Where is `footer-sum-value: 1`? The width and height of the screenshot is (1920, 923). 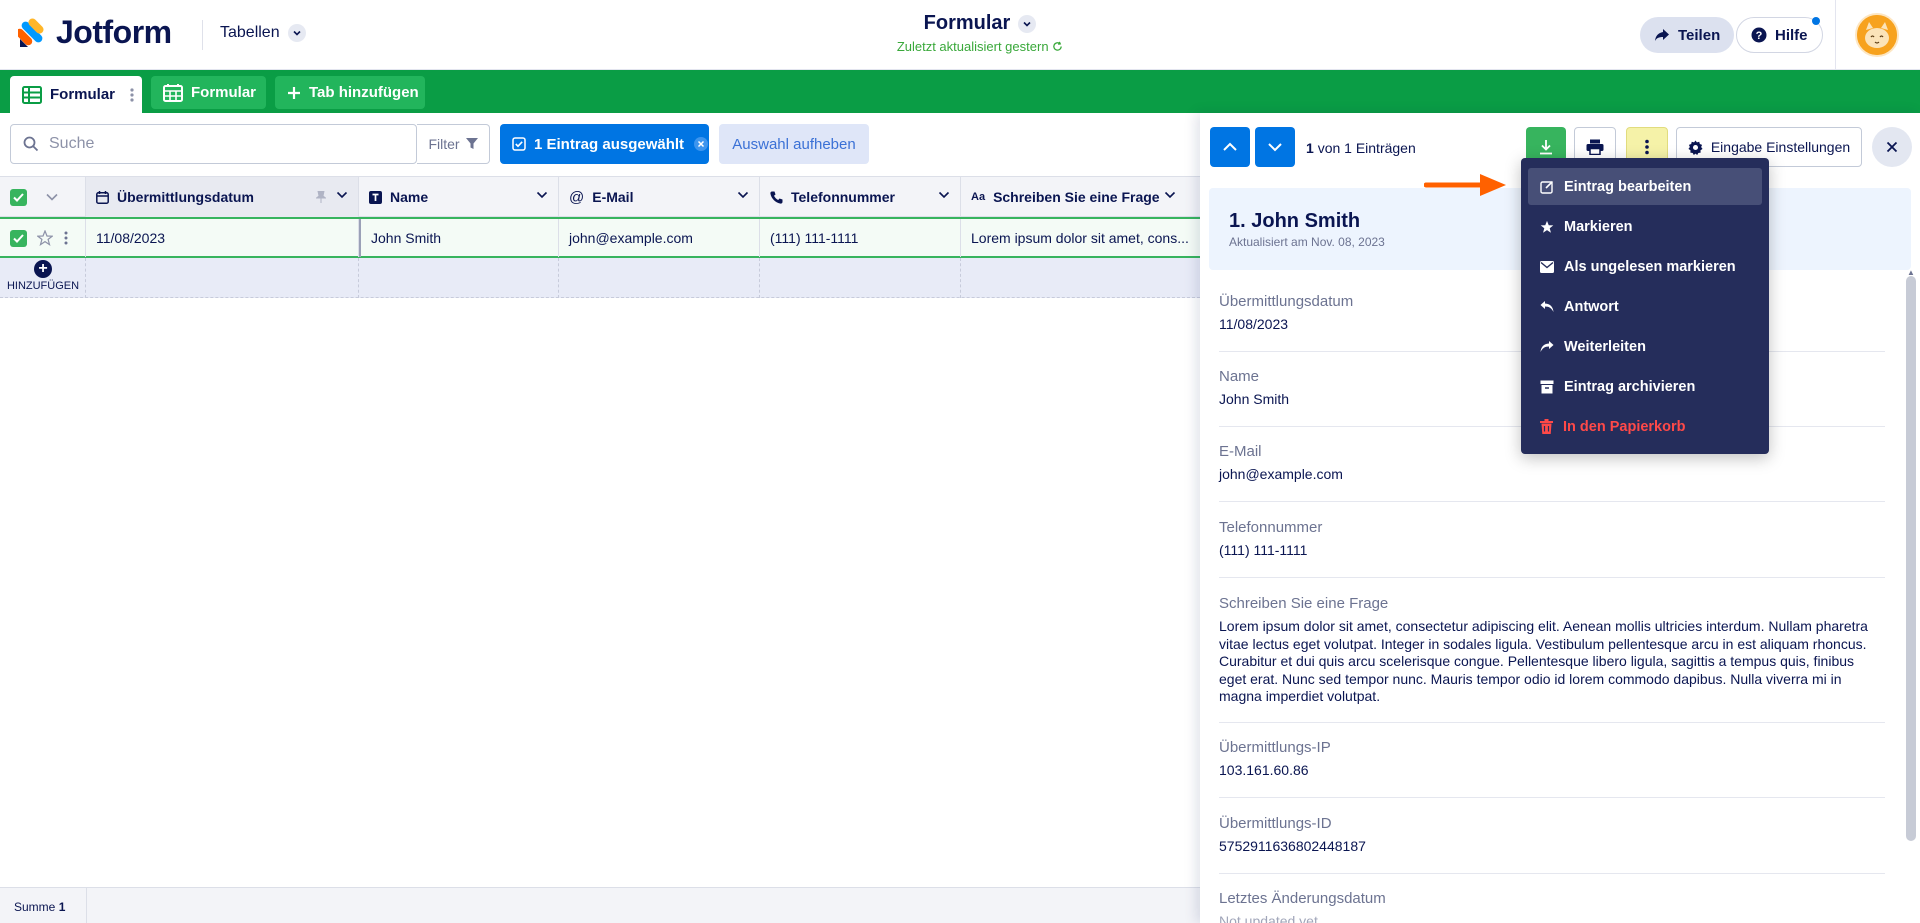 footer-sum-value: 1 is located at coordinates (62, 907).